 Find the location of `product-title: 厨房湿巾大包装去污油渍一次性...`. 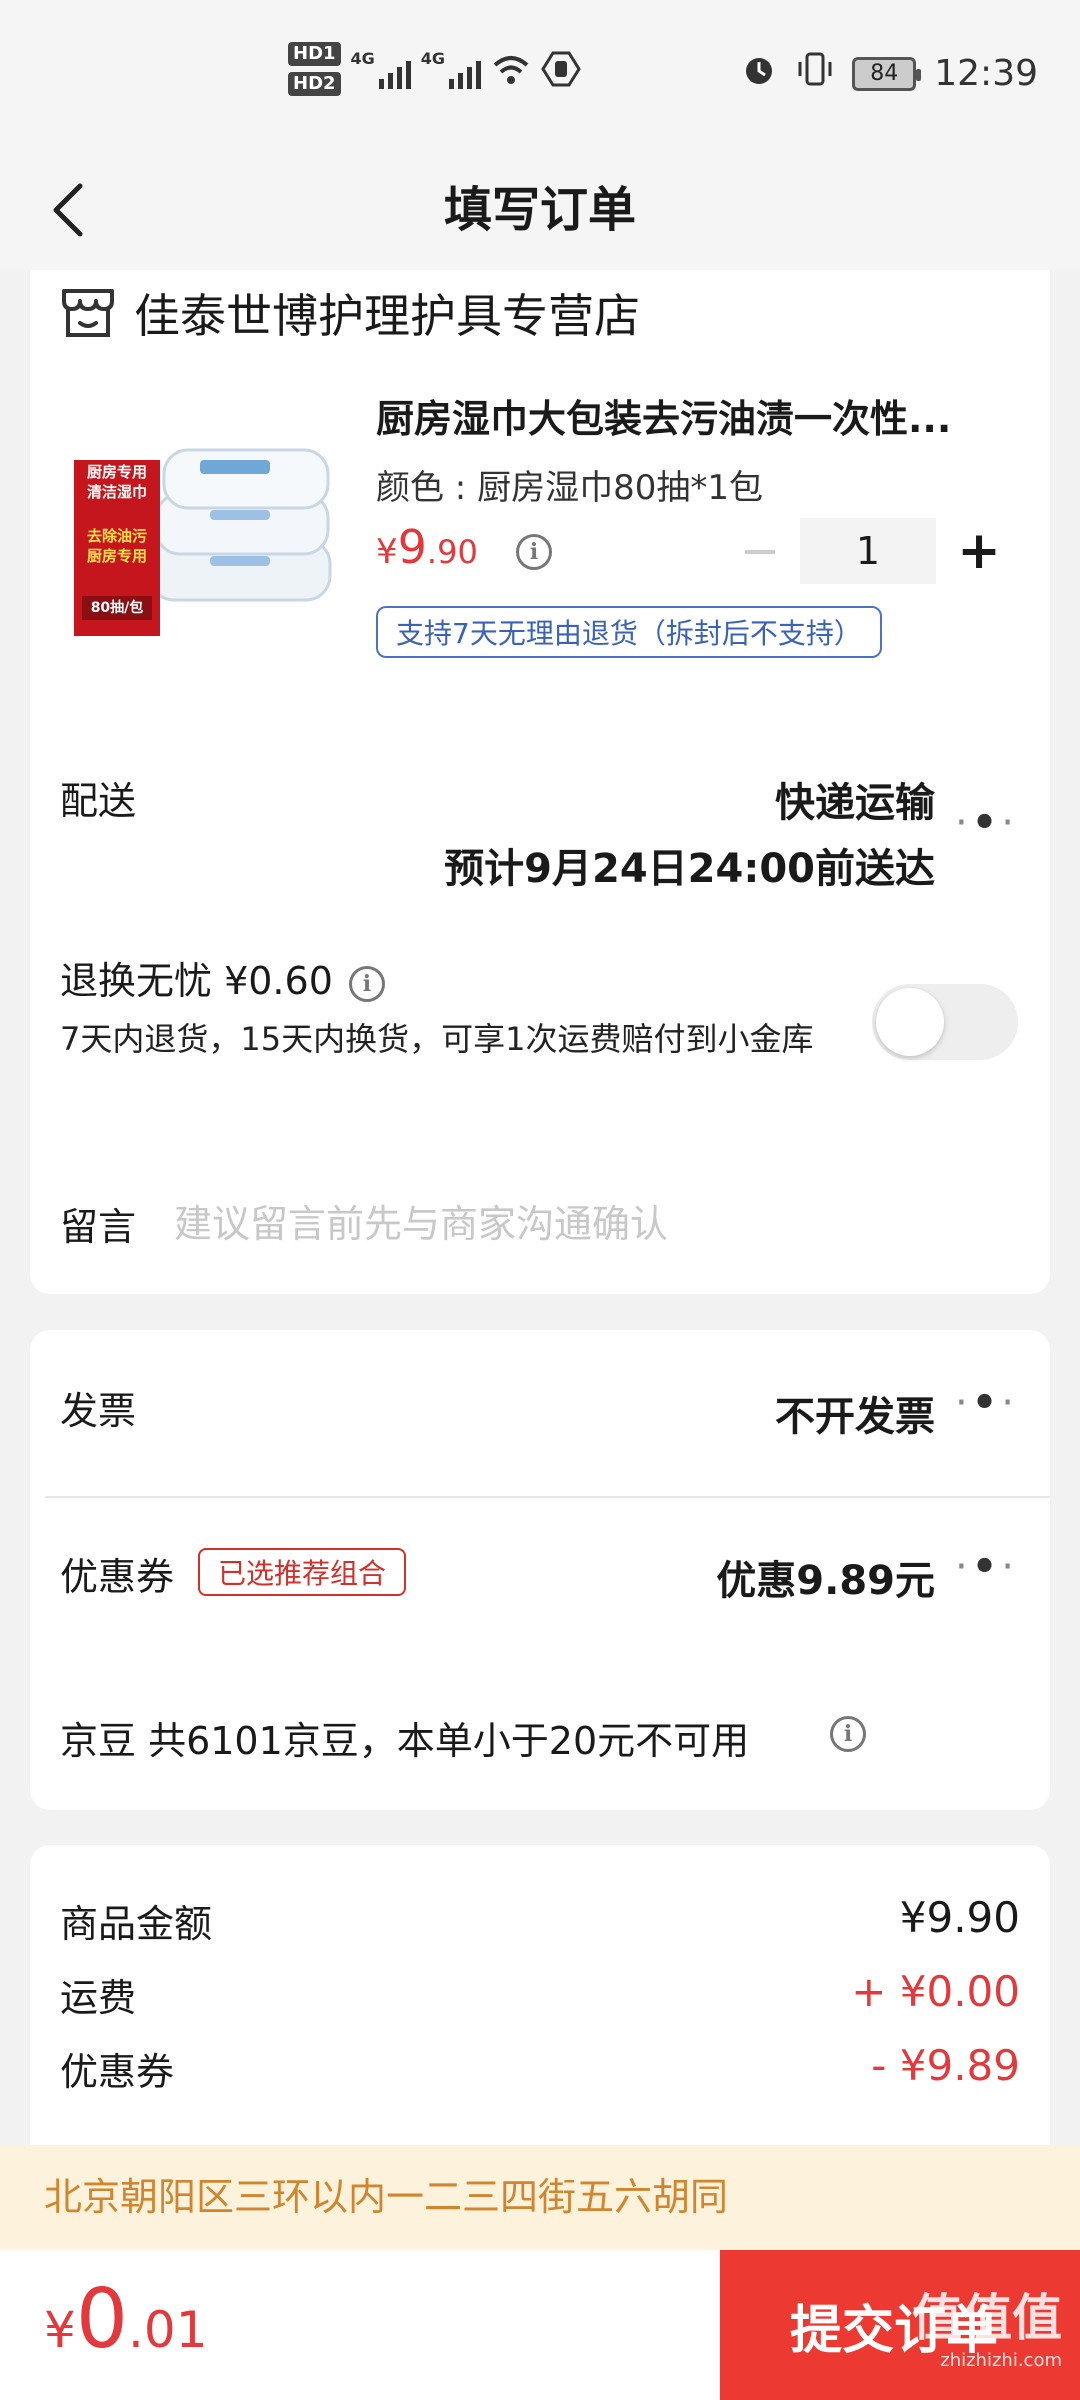

product-title: 厨房湿巾大包装去污油渍一次性... is located at coordinates (711, 415).